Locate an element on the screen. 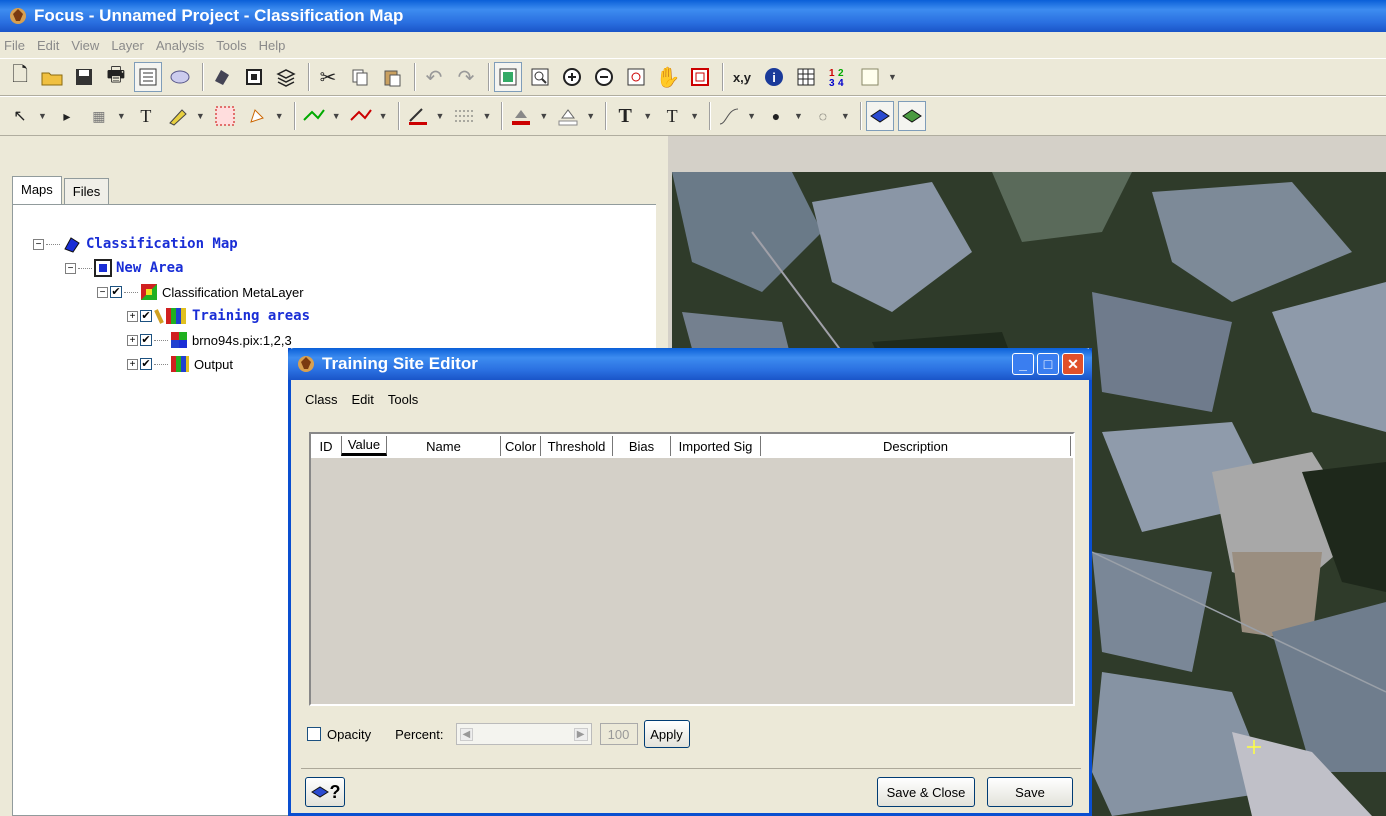  fill-style-icon is located at coordinates (568, 116).